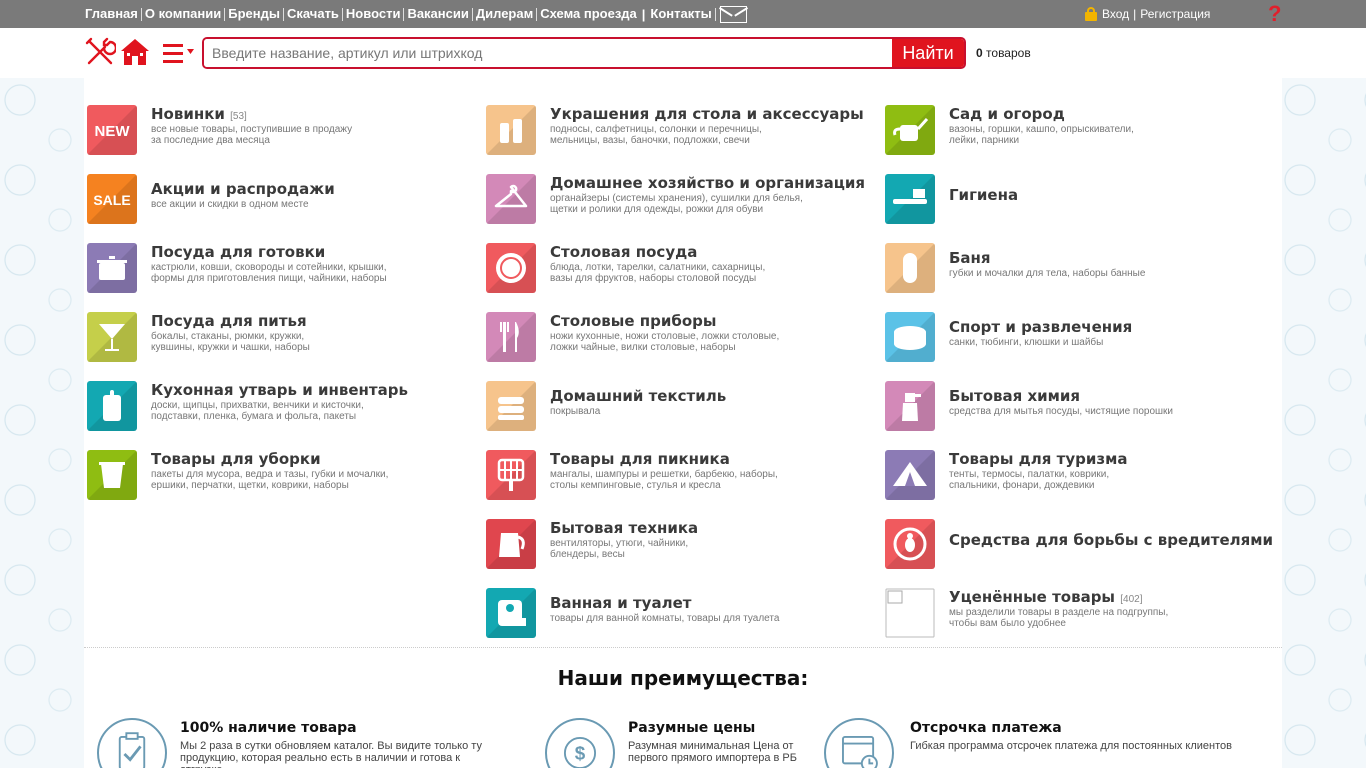 This screenshot has width=1366, height=768. Describe the element at coordinates (135, 52) in the screenshot. I see `home-icon` at that location.